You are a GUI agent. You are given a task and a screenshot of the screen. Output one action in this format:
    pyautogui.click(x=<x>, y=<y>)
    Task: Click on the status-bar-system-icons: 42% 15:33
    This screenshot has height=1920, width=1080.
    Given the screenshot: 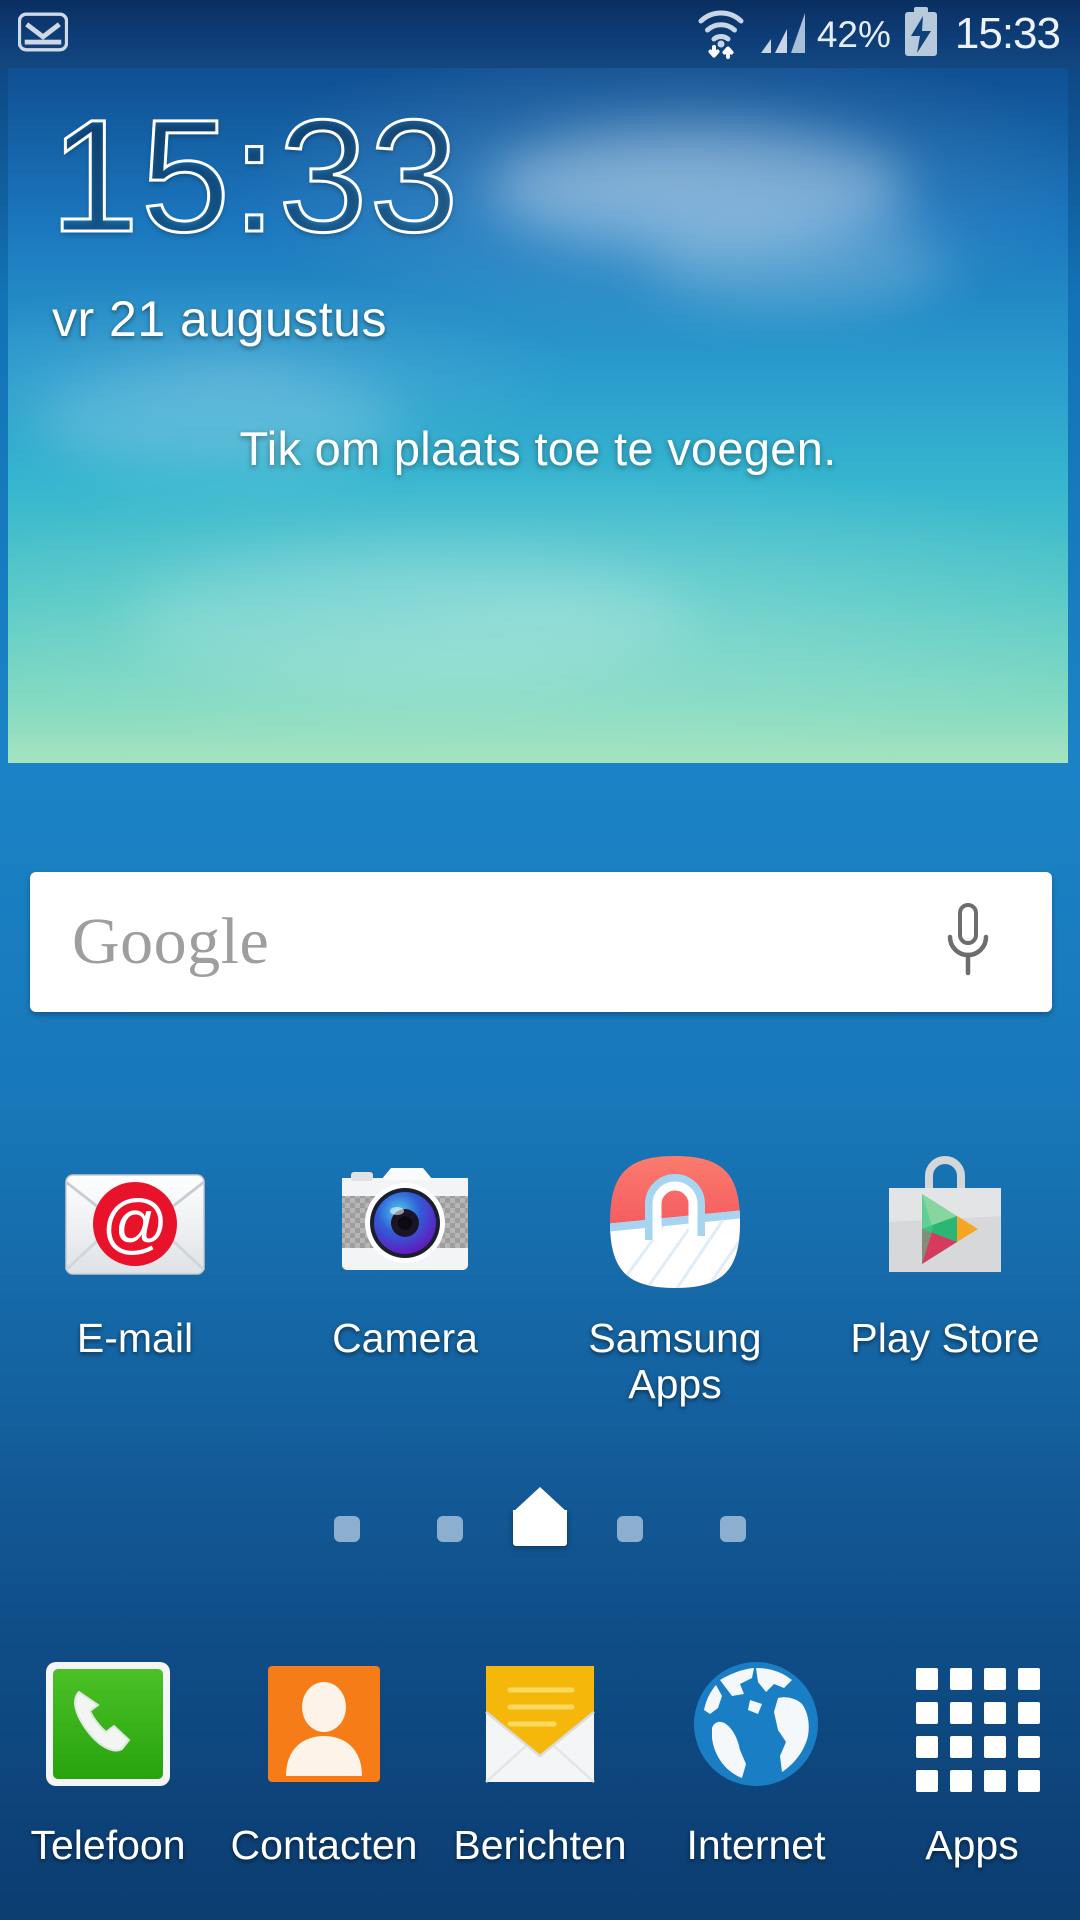 What is the action you would take?
    pyautogui.click(x=887, y=34)
    